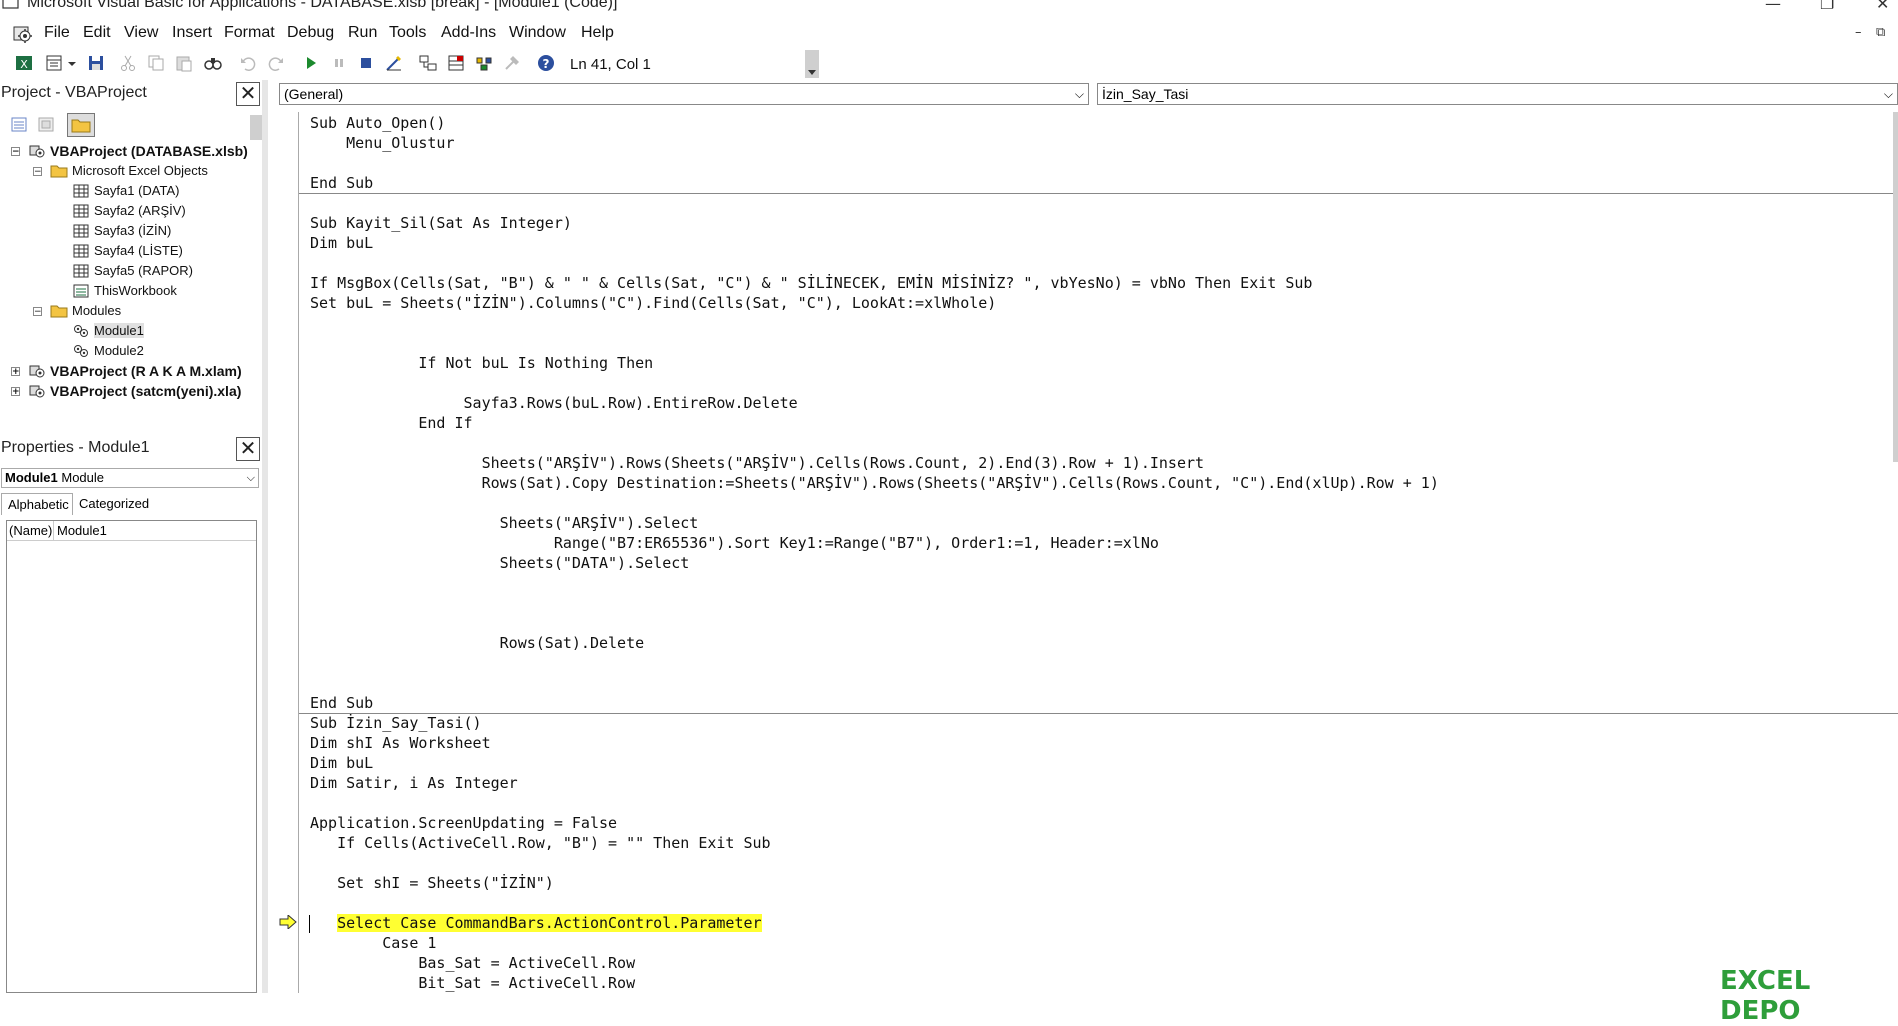 The width and height of the screenshot is (1898, 1026). Describe the element at coordinates (248, 94) in the screenshot. I see `project-pane-close-button: ✕` at that location.